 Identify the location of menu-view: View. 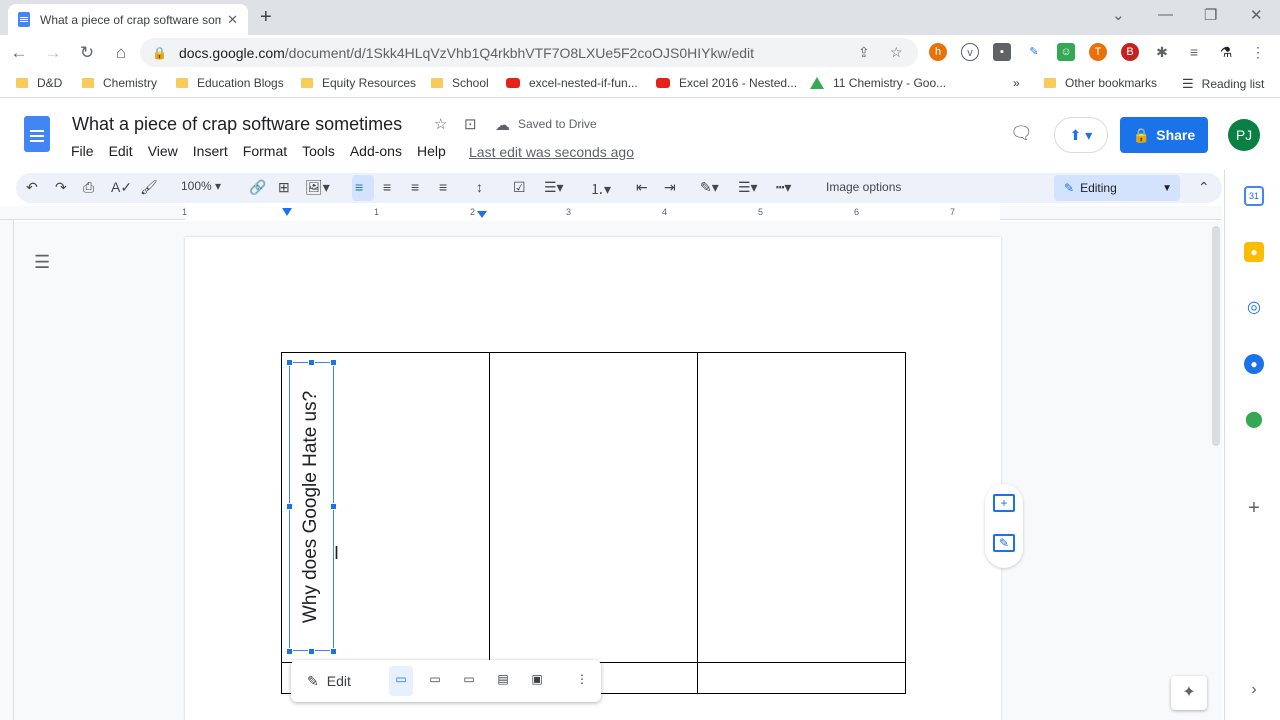
(163, 151).